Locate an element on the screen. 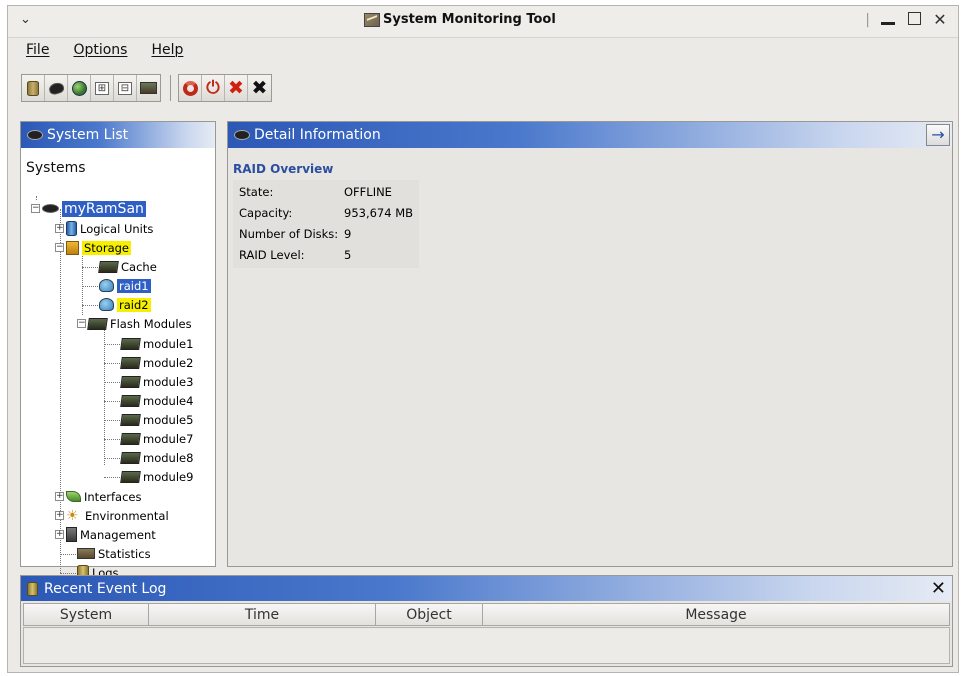  delete-icon: ✖ is located at coordinates (236, 88).